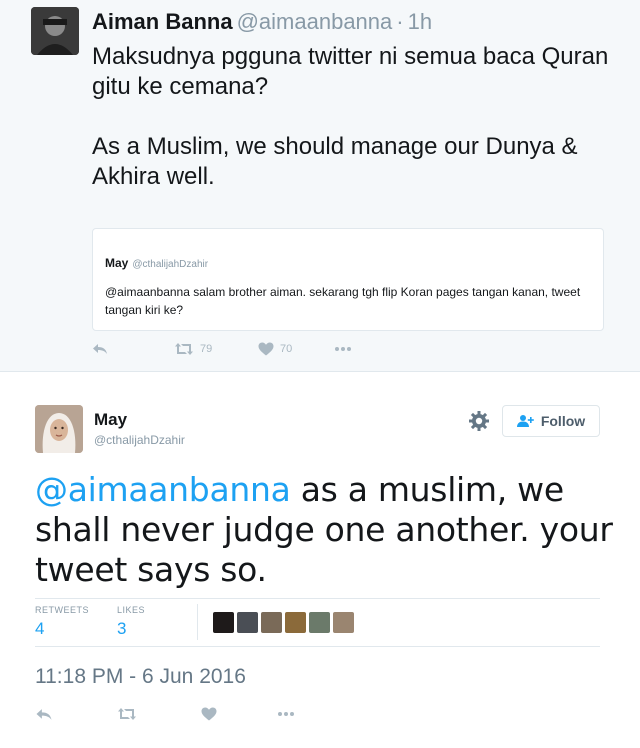 The image size is (640, 748). What do you see at coordinates (420, 21) in the screenshot?
I see `tweet-time: 1h` at bounding box center [420, 21].